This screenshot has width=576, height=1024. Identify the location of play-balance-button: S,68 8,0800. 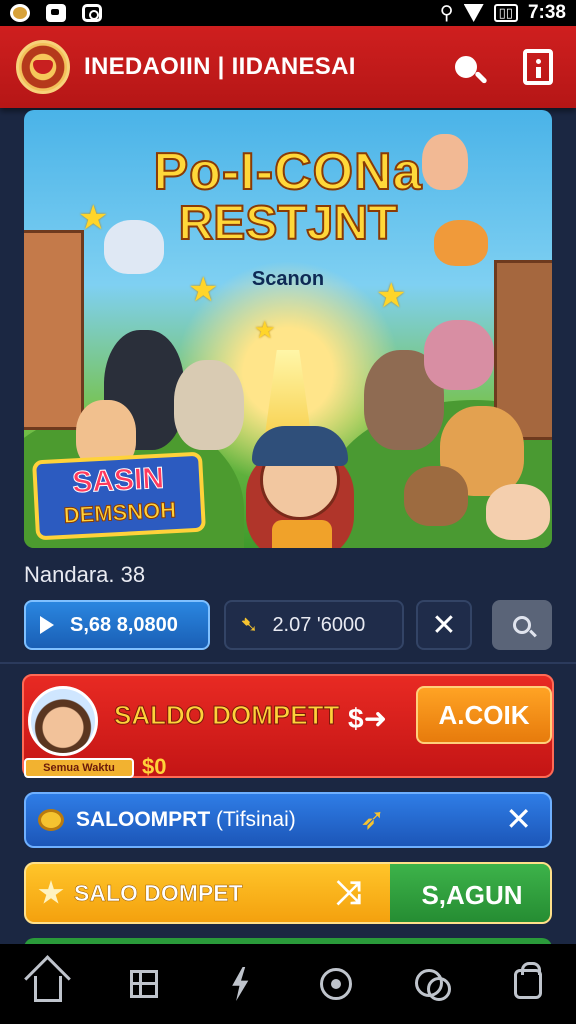
(117, 625).